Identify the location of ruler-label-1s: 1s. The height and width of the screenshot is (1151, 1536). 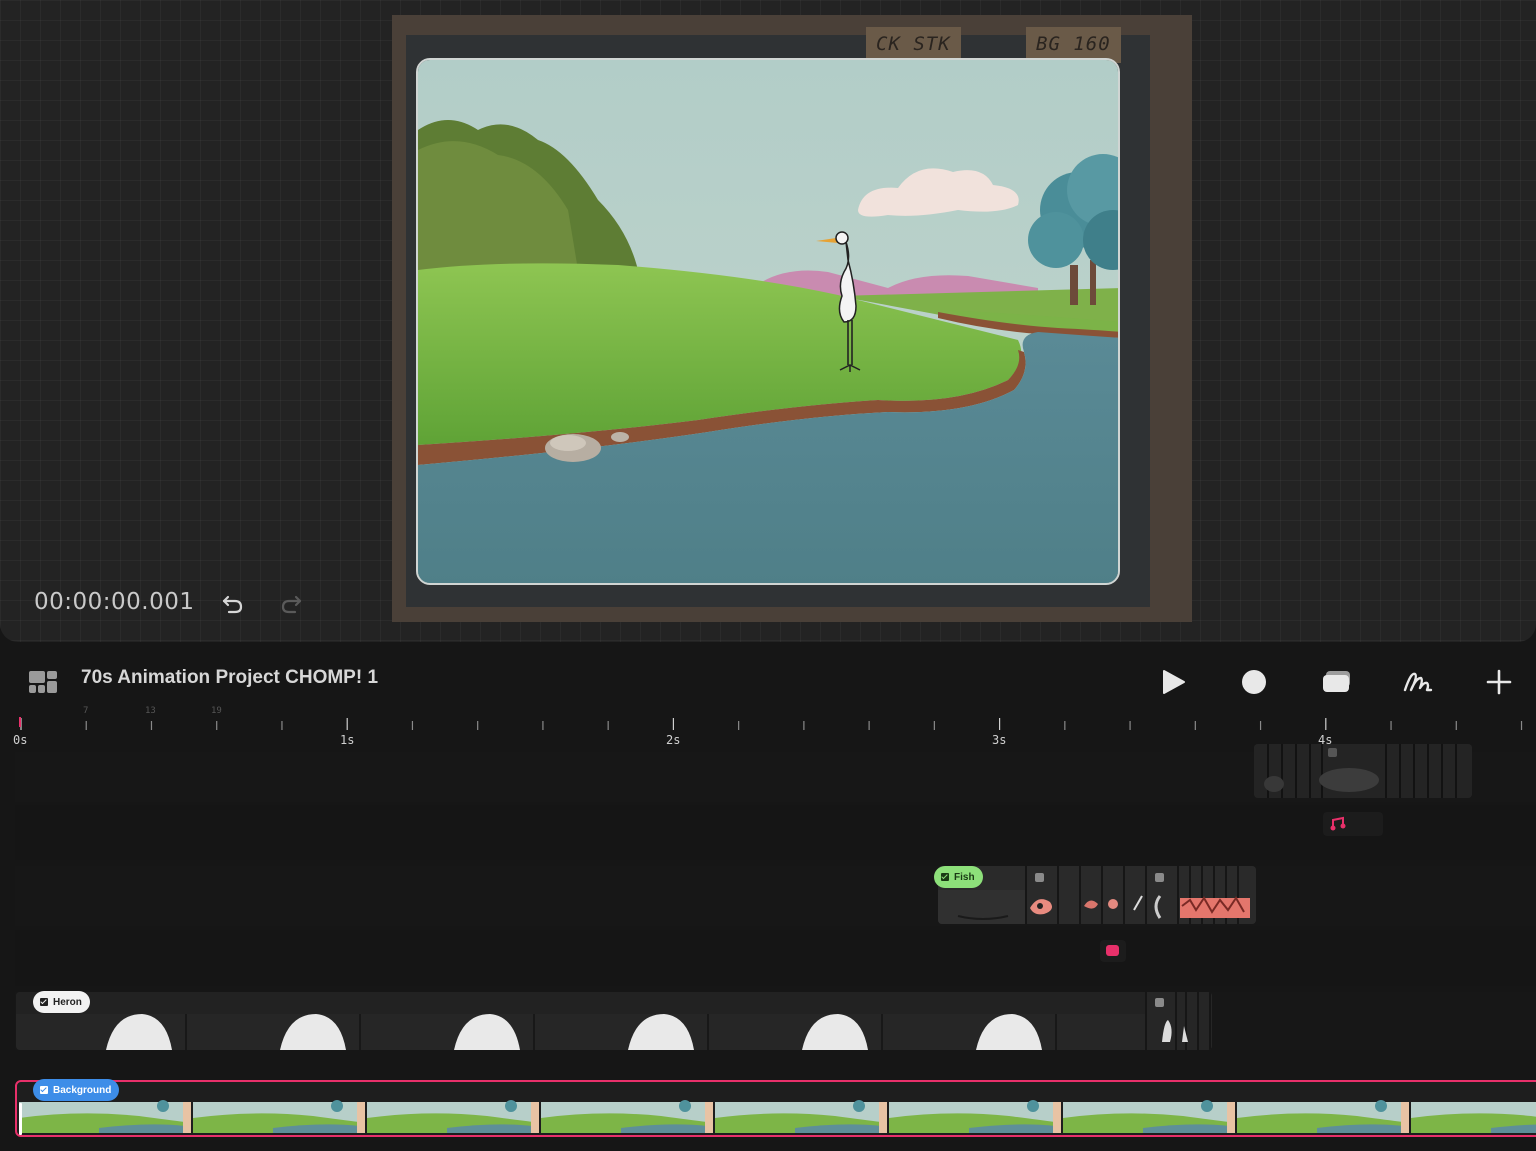
(347, 740).